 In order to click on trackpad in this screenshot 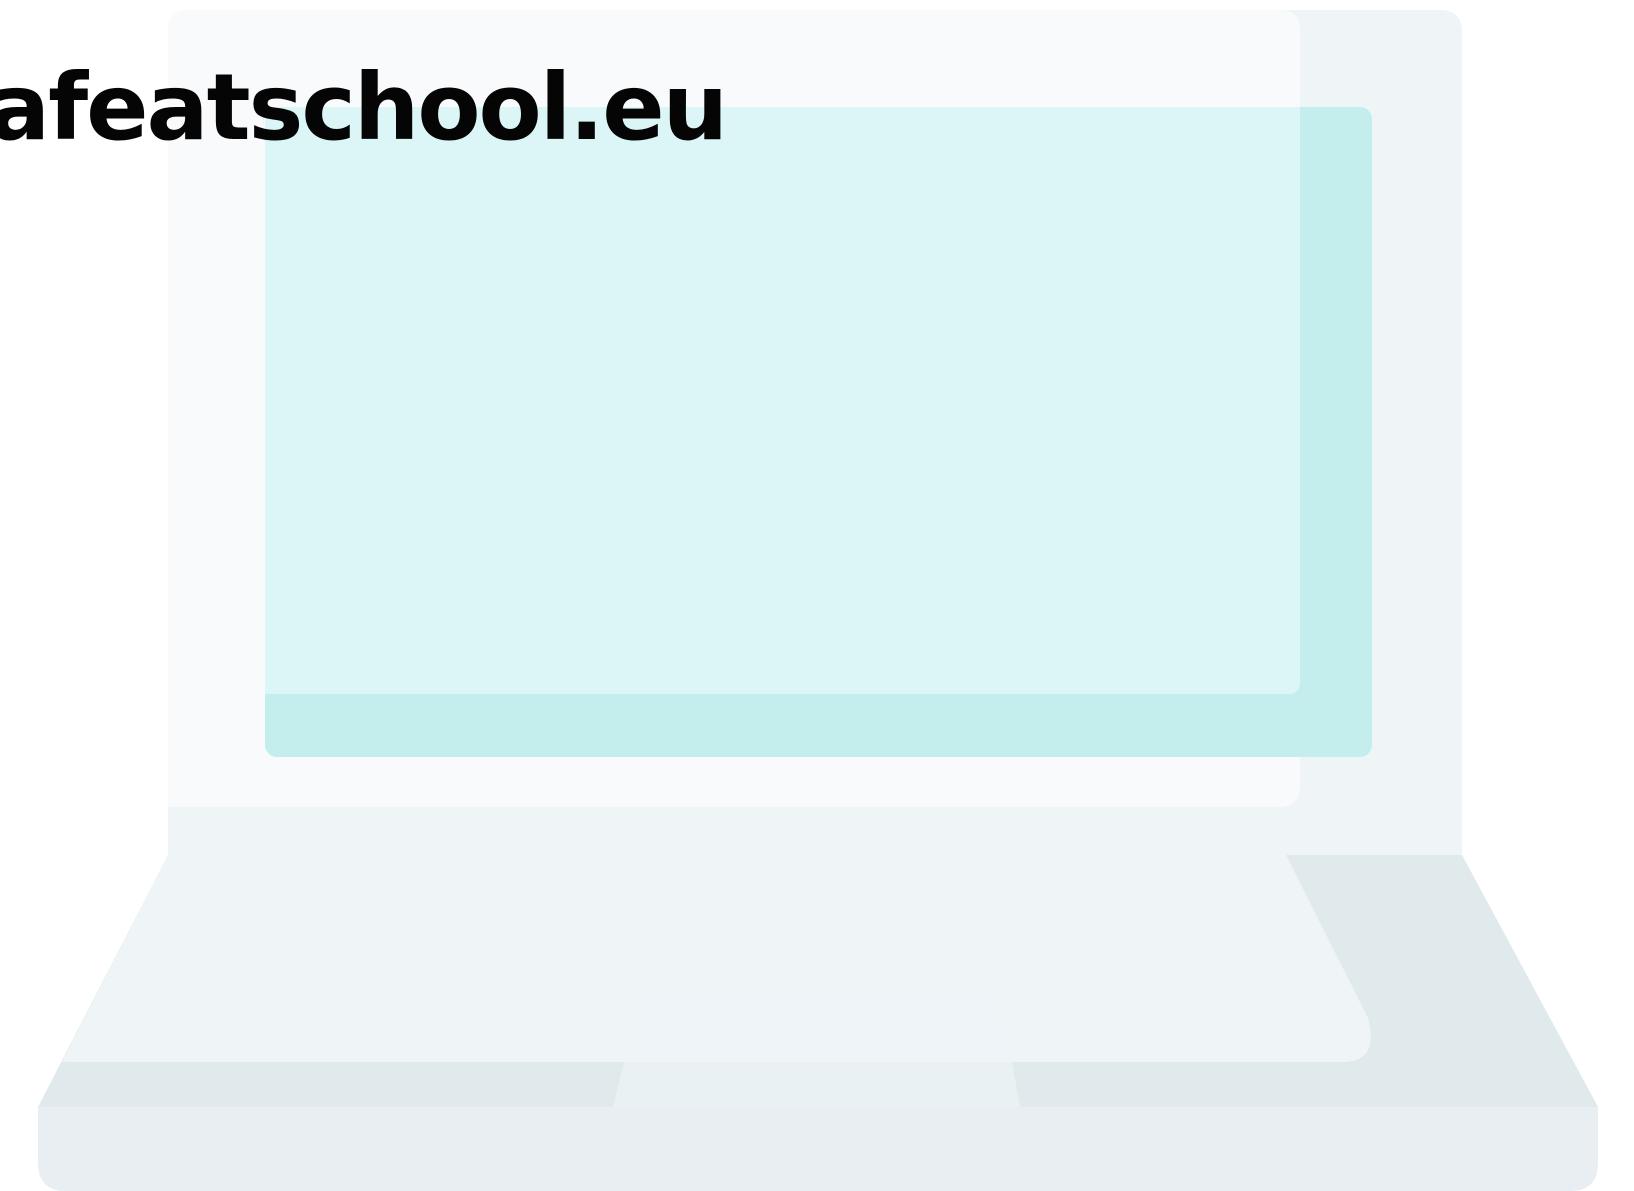, I will do `click(816, 1046)`.